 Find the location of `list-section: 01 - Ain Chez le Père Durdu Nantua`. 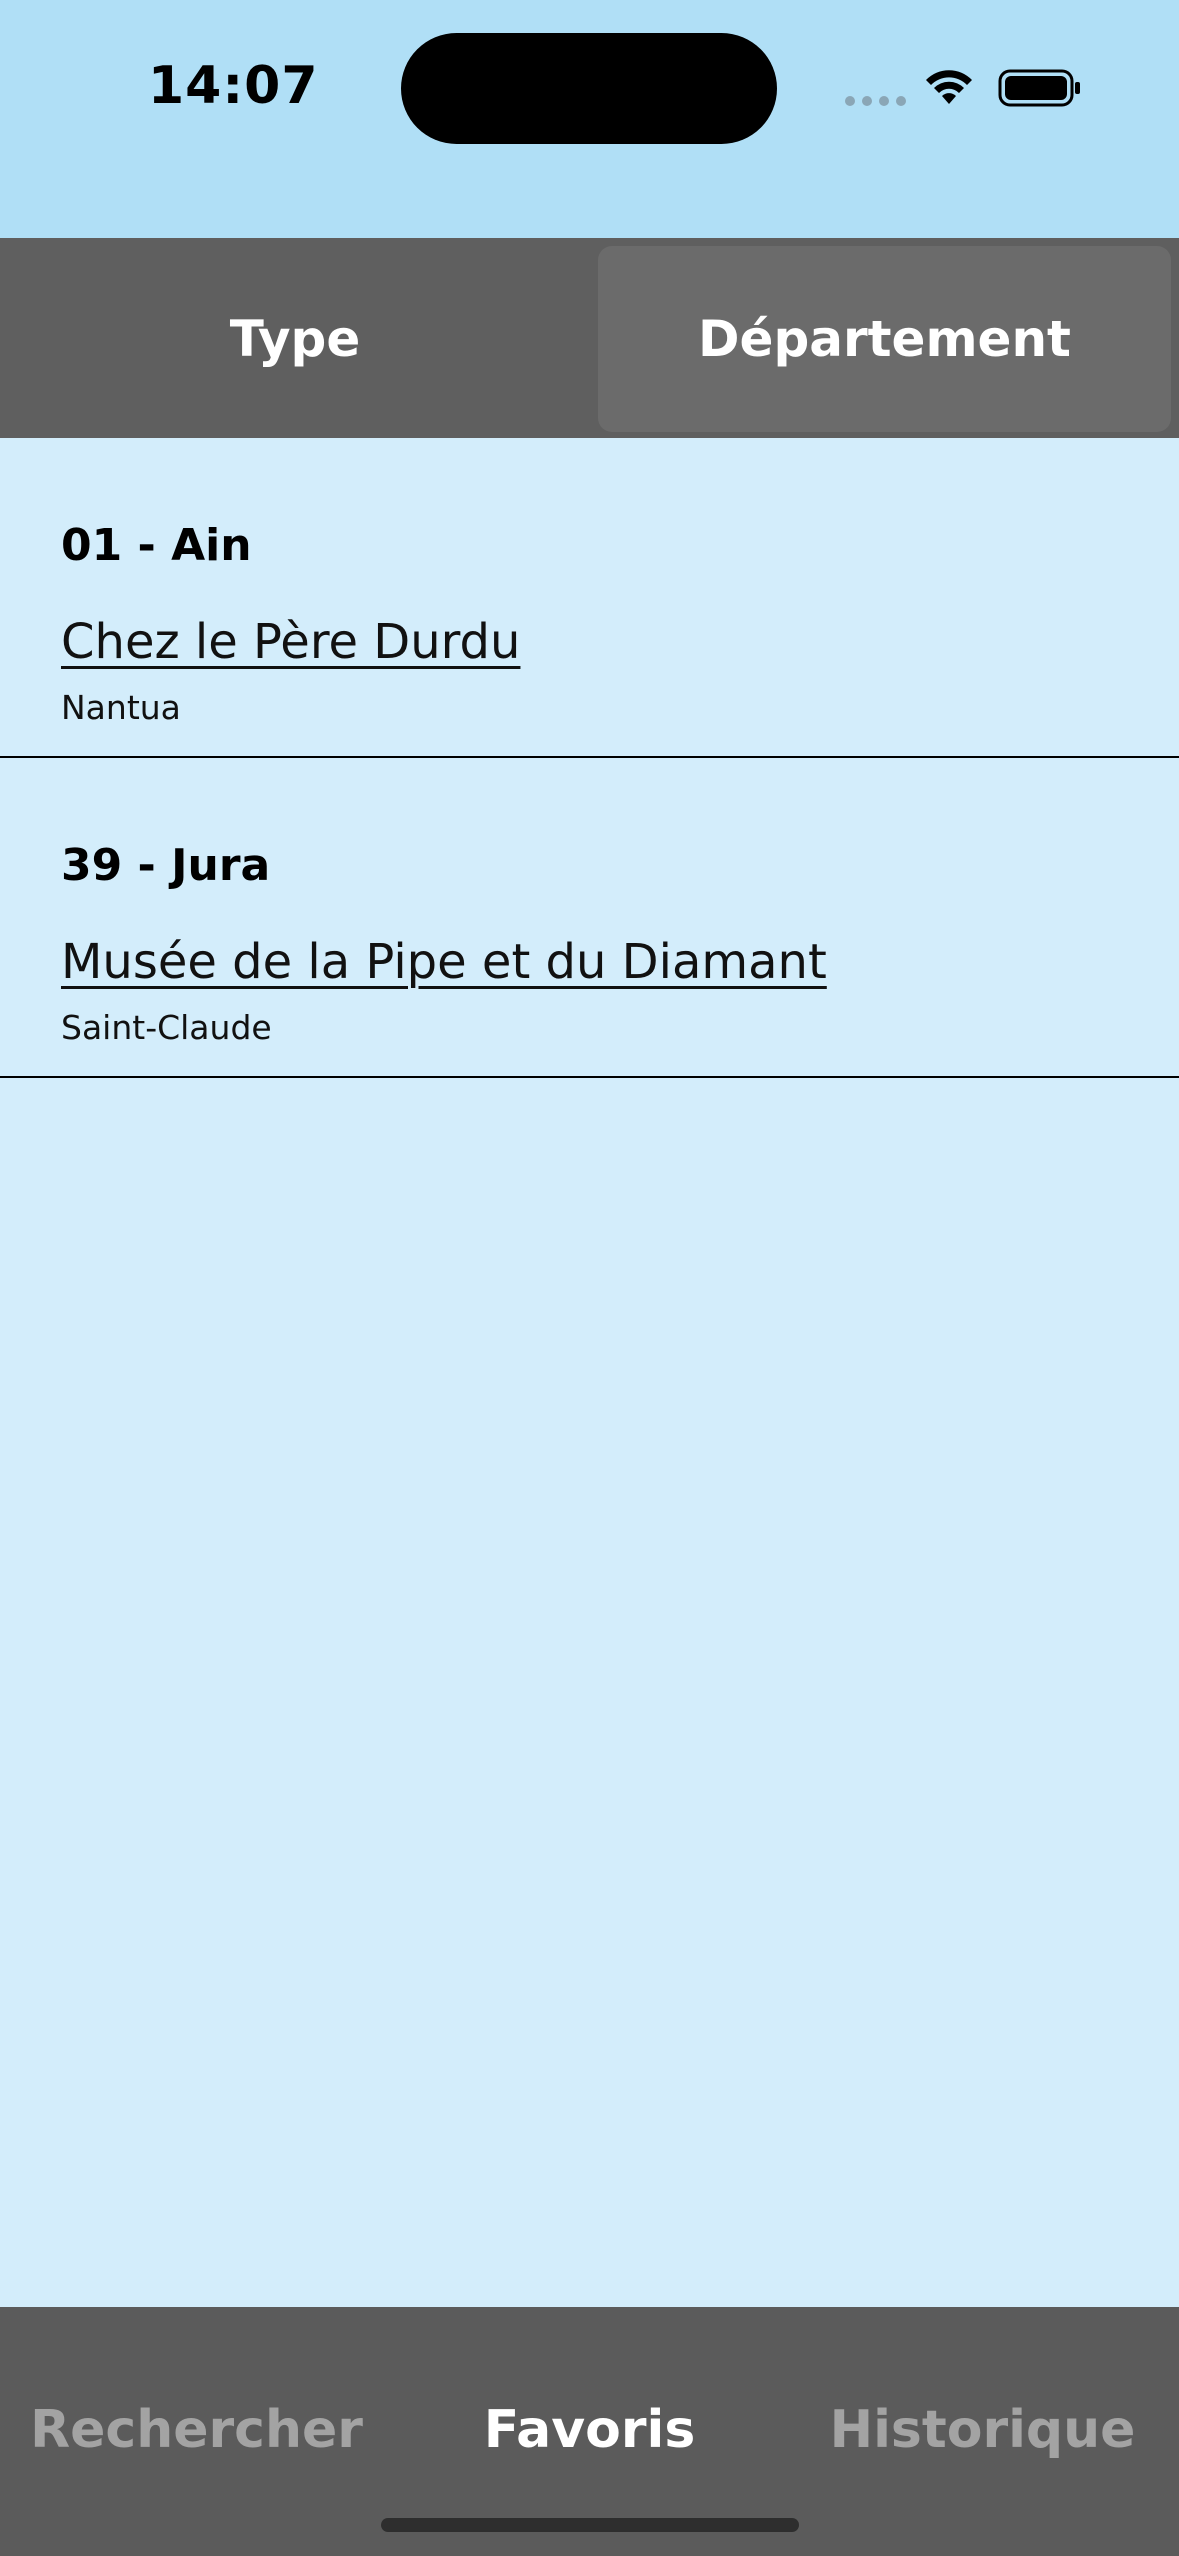

list-section: 01 - Ain Chez le Père Durdu Nantua is located at coordinates (589, 598).